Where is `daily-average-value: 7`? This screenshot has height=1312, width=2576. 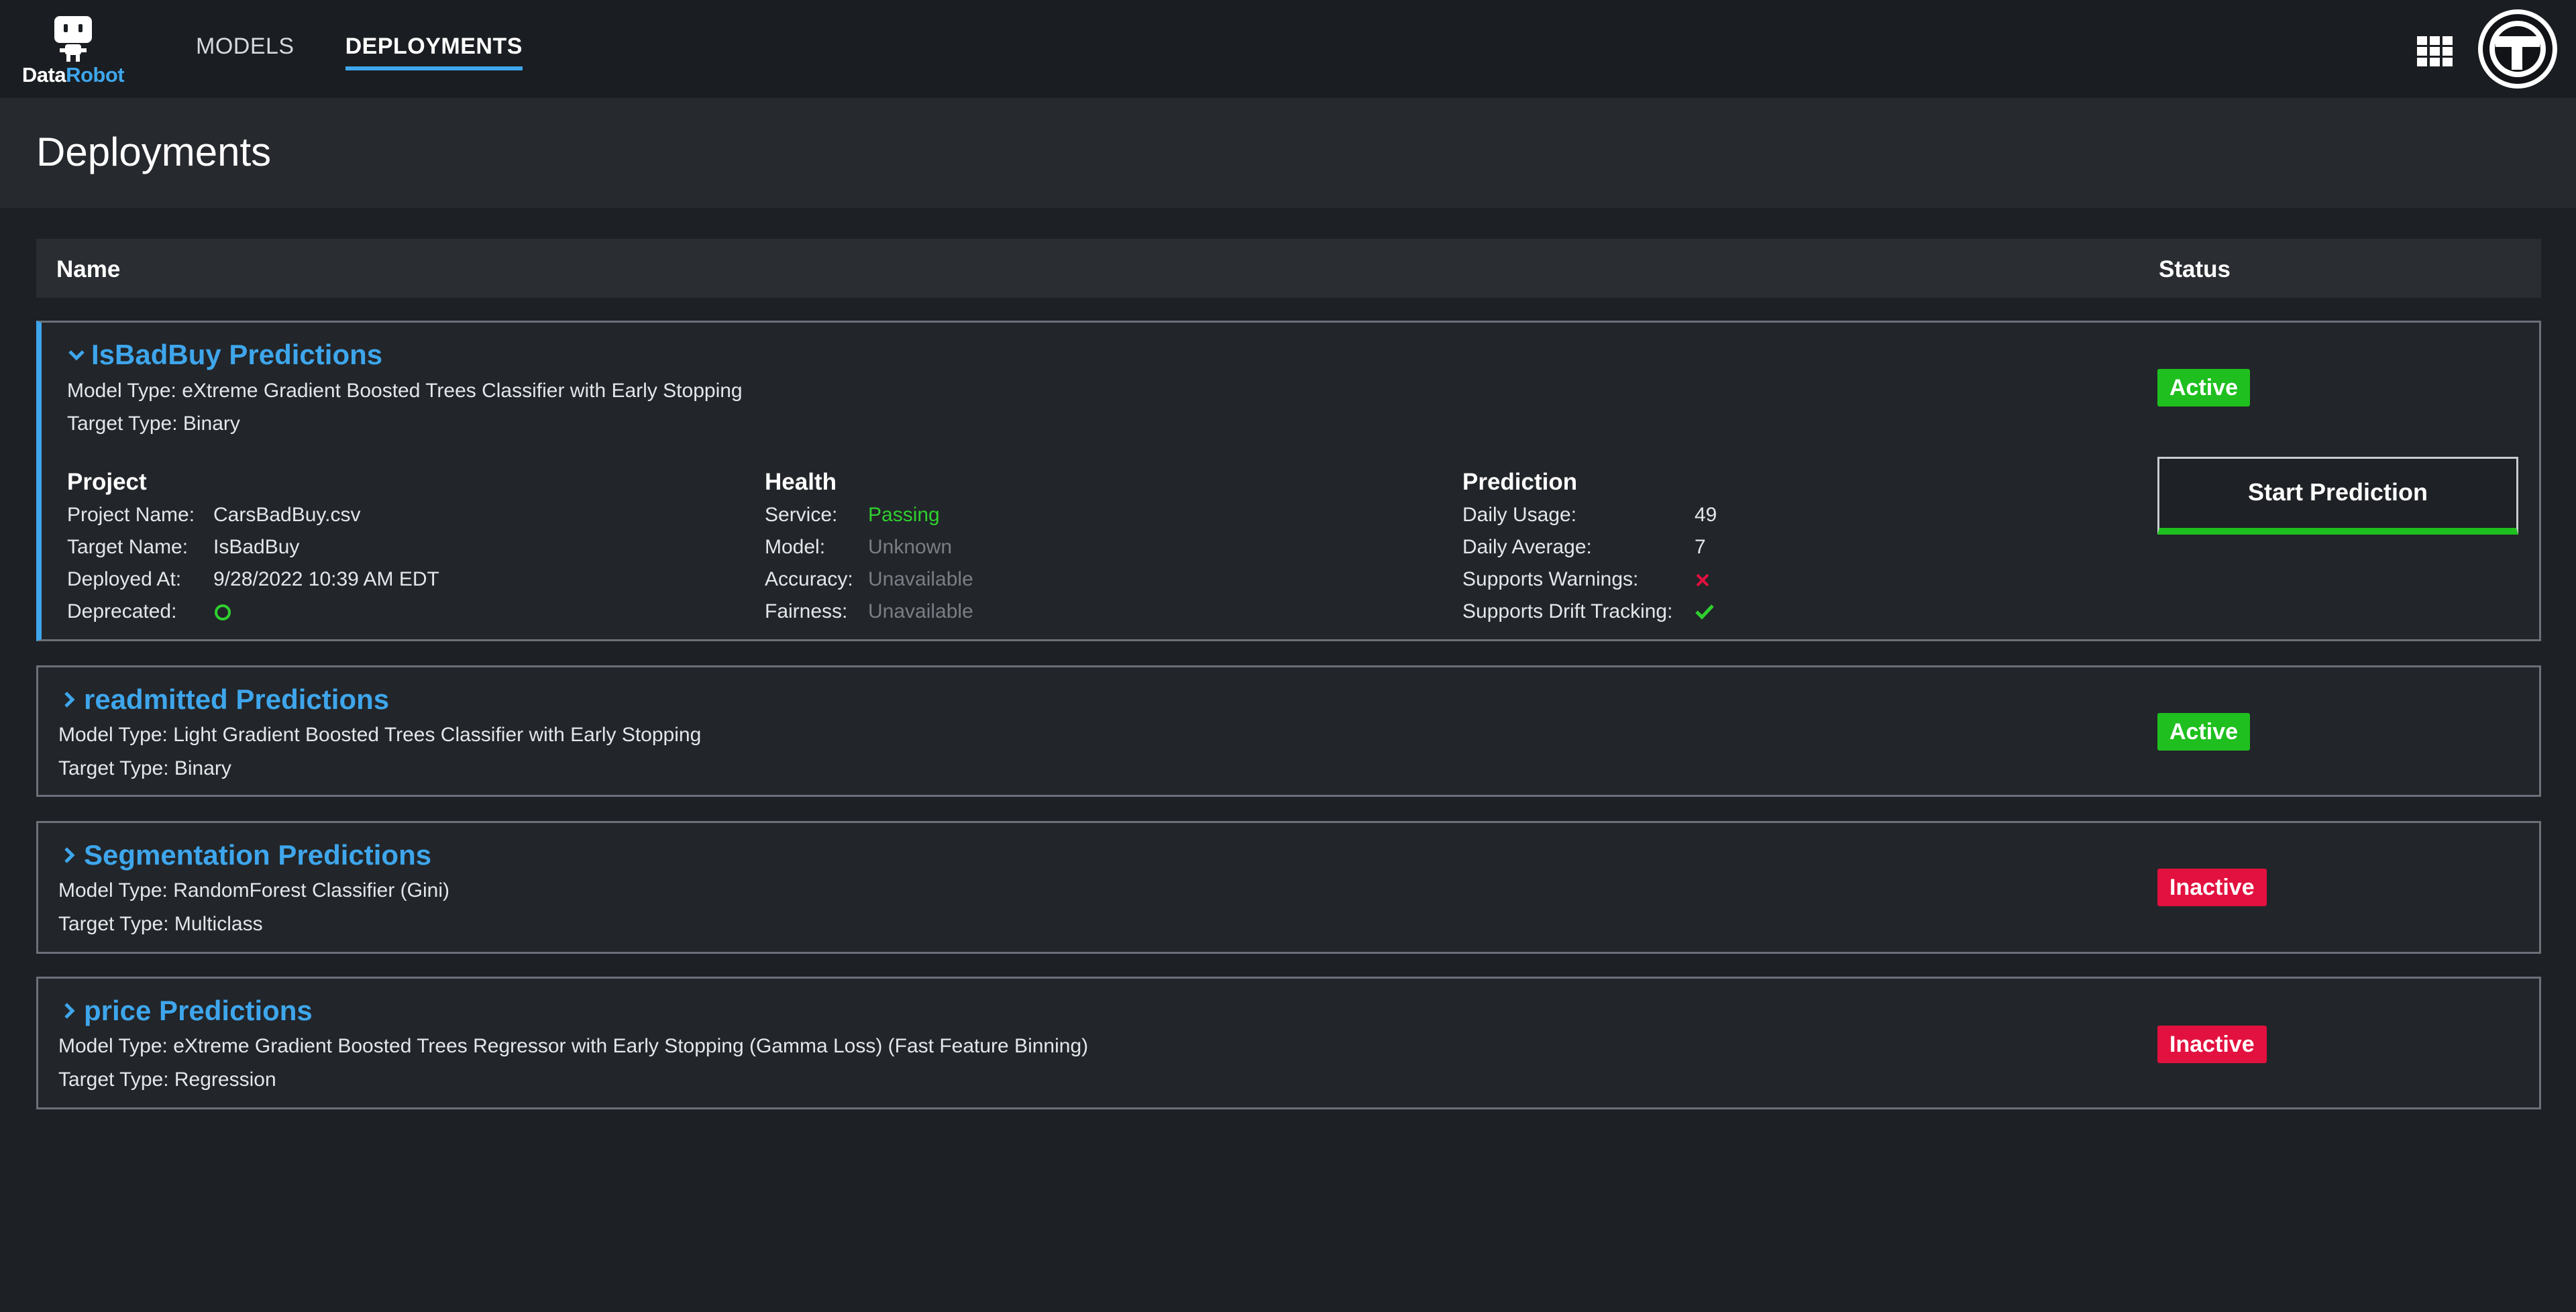
daily-average-value: 7 is located at coordinates (1700, 547).